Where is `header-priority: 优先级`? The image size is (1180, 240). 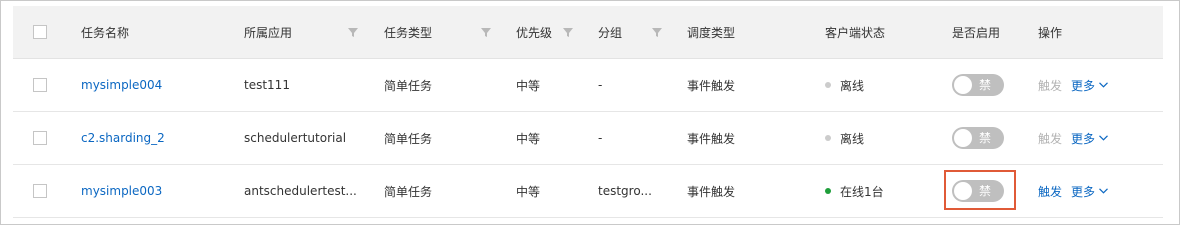 header-priority: 优先级 is located at coordinates (534, 32).